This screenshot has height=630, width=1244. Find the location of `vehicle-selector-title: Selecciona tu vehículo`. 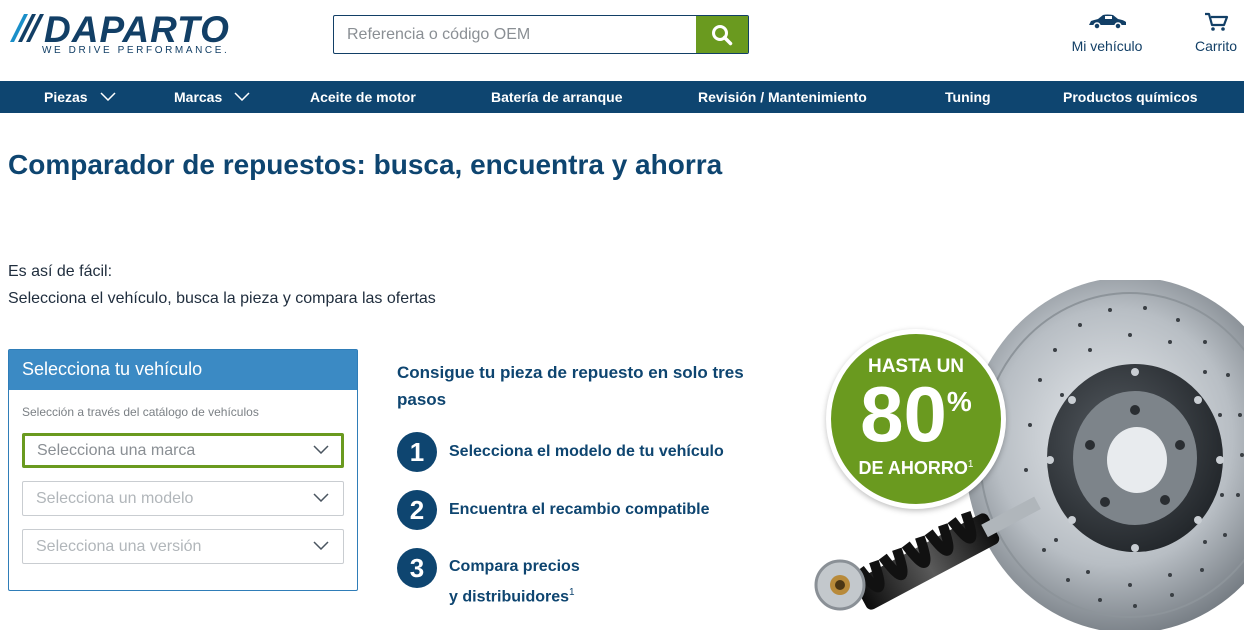

vehicle-selector-title: Selecciona tu vehículo is located at coordinates (183, 370).